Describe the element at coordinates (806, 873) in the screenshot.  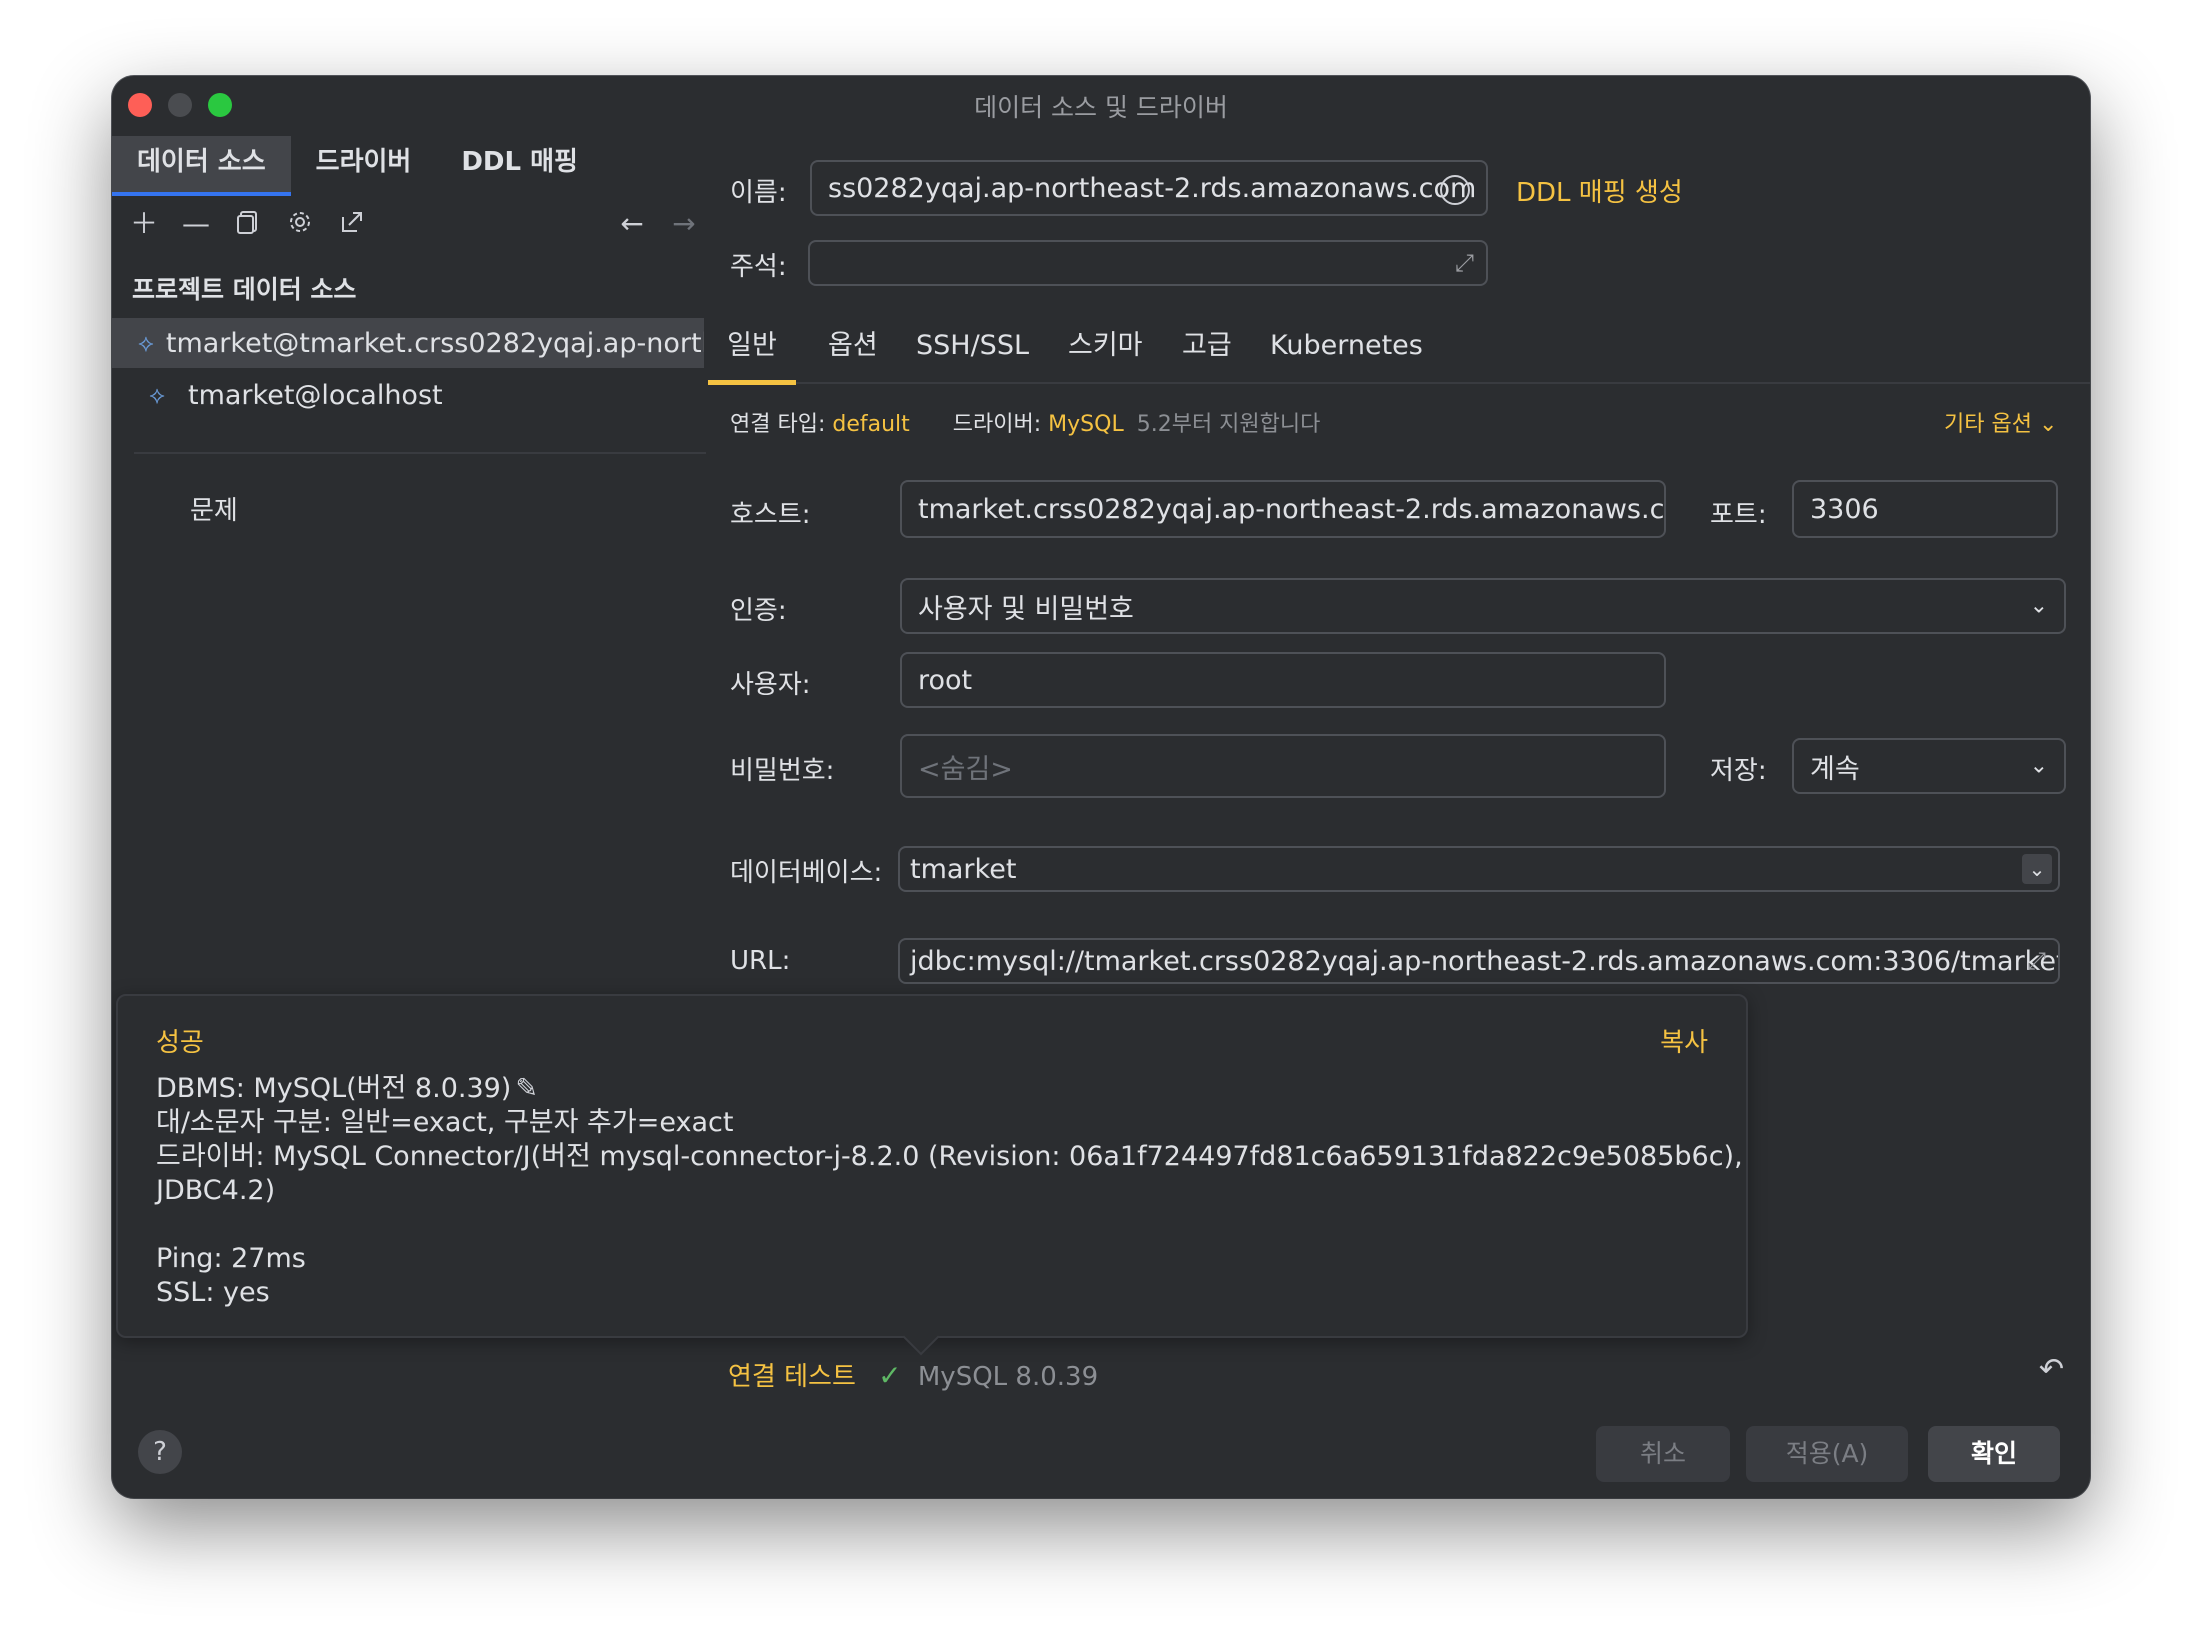
I see `database-label: 데이터베이스:` at that location.